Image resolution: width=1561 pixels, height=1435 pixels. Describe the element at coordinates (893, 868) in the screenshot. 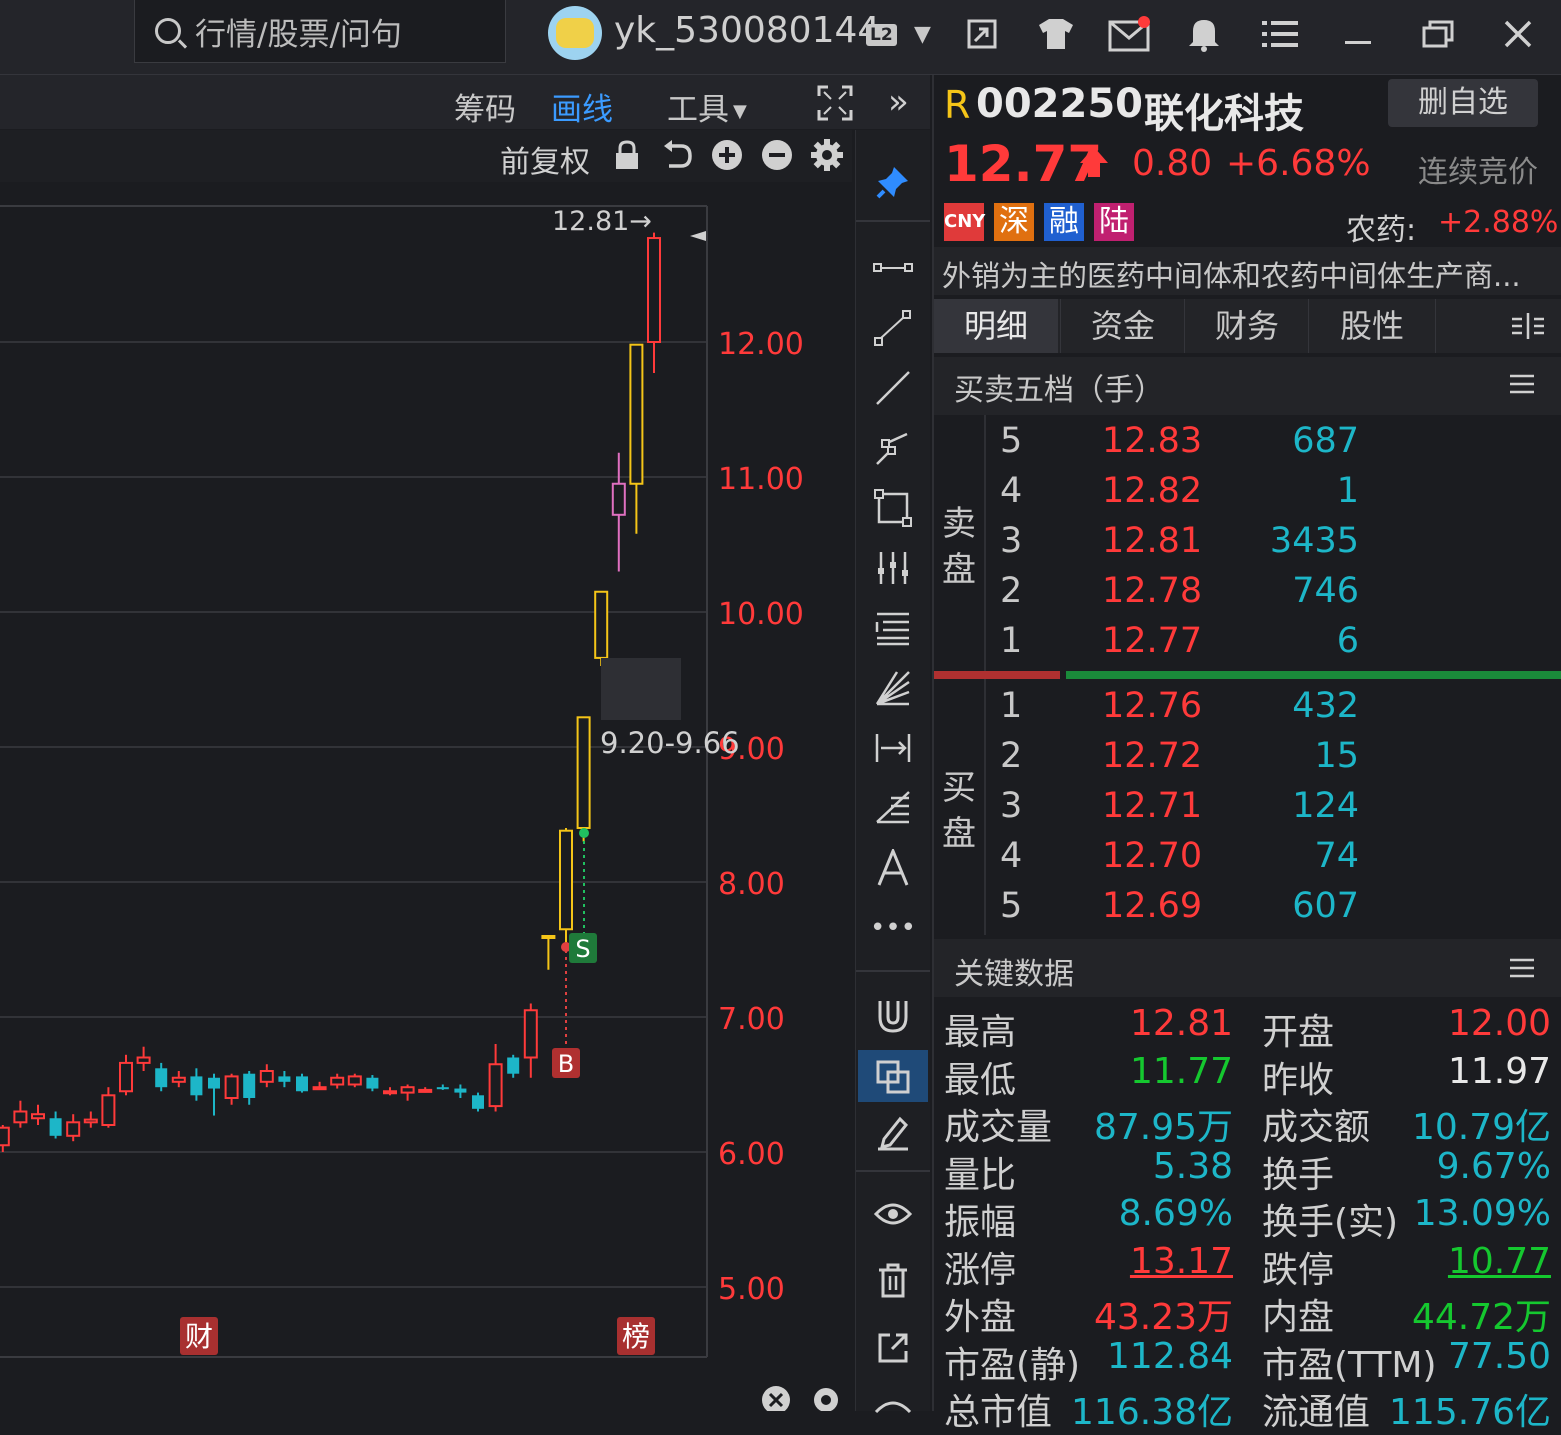

I see `text-tool-icon` at that location.